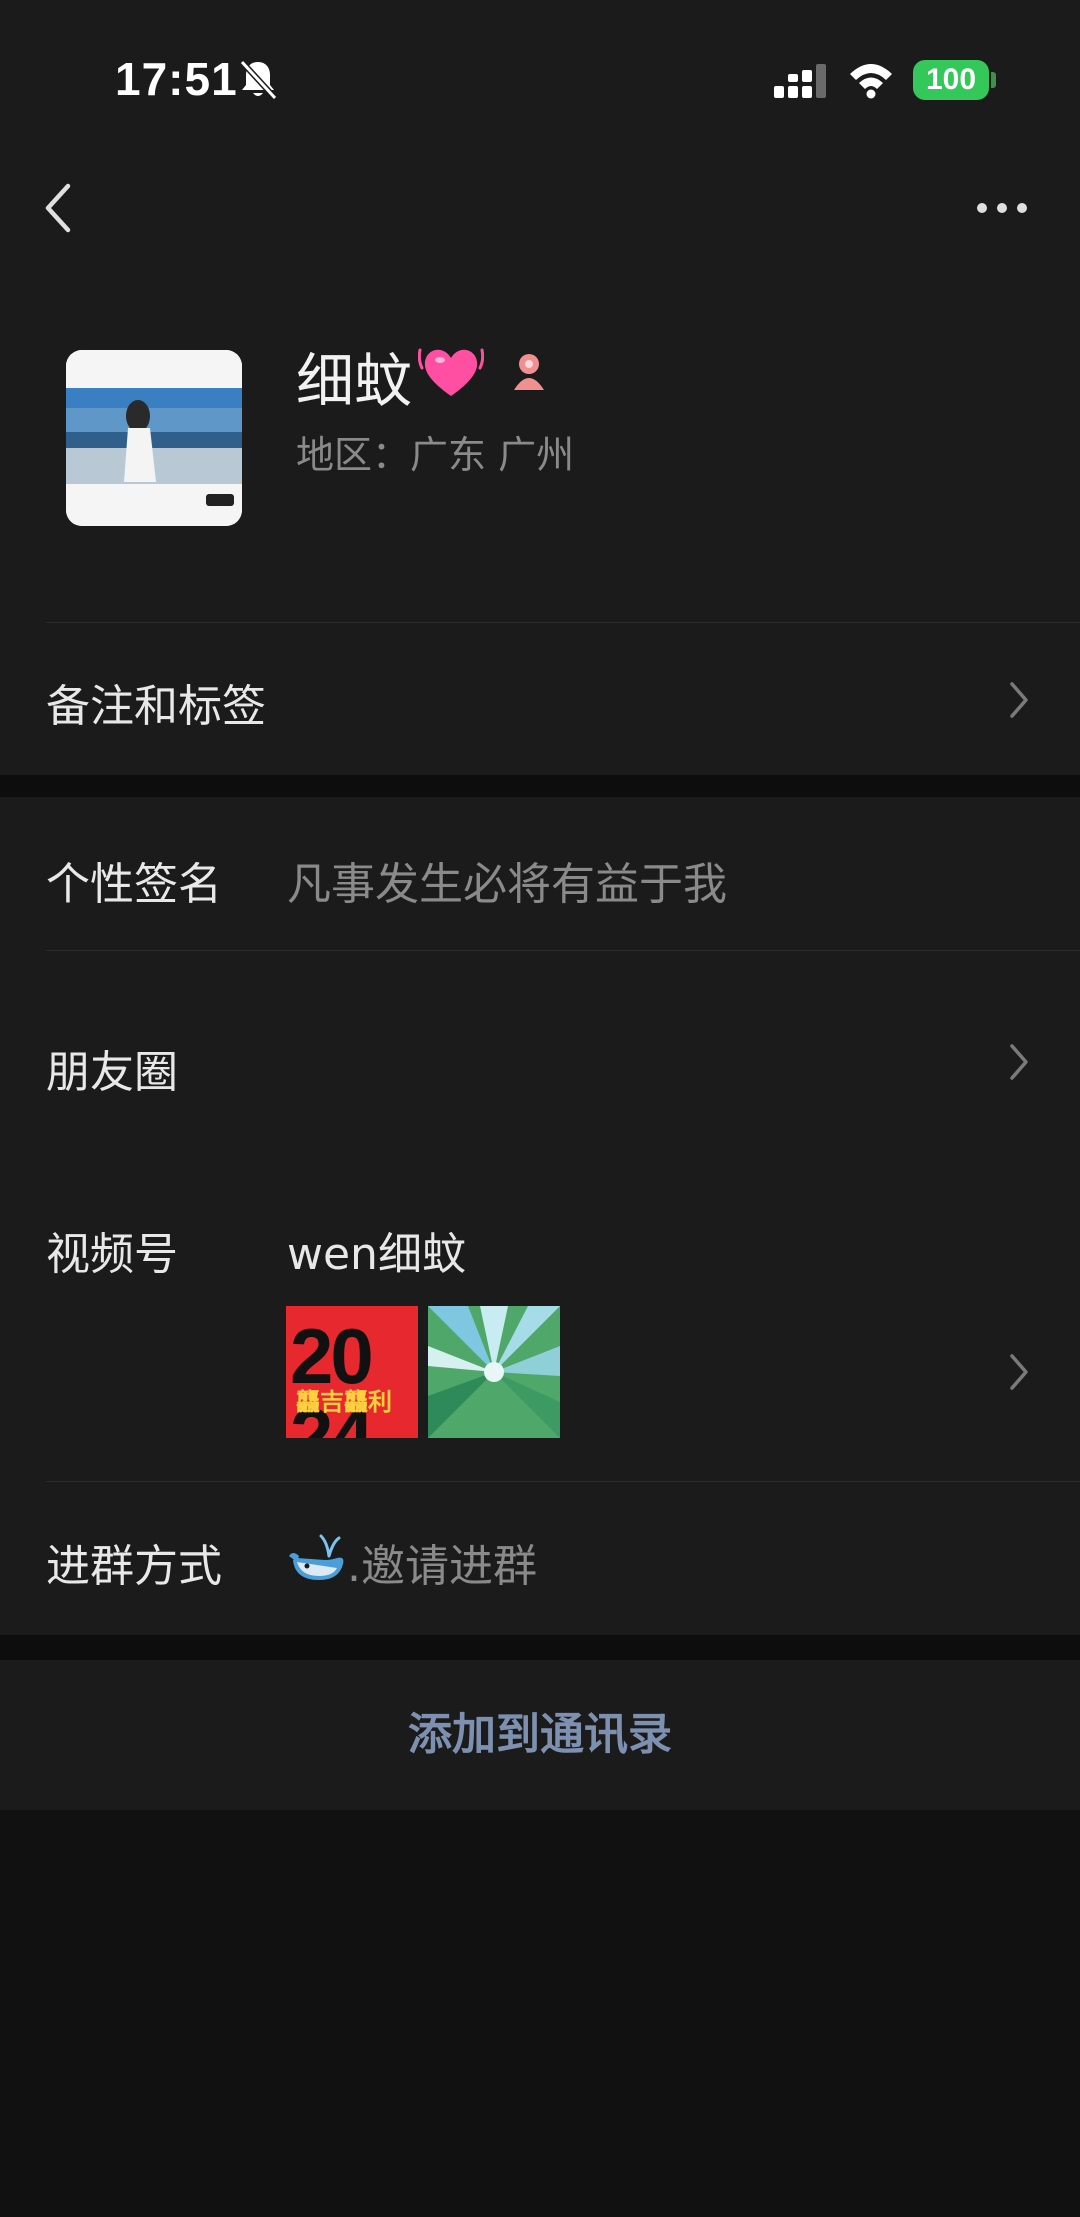 This screenshot has width=1080, height=2217. What do you see at coordinates (376, 1254) in the screenshot?
I see `channels-value: wen细蚊` at bounding box center [376, 1254].